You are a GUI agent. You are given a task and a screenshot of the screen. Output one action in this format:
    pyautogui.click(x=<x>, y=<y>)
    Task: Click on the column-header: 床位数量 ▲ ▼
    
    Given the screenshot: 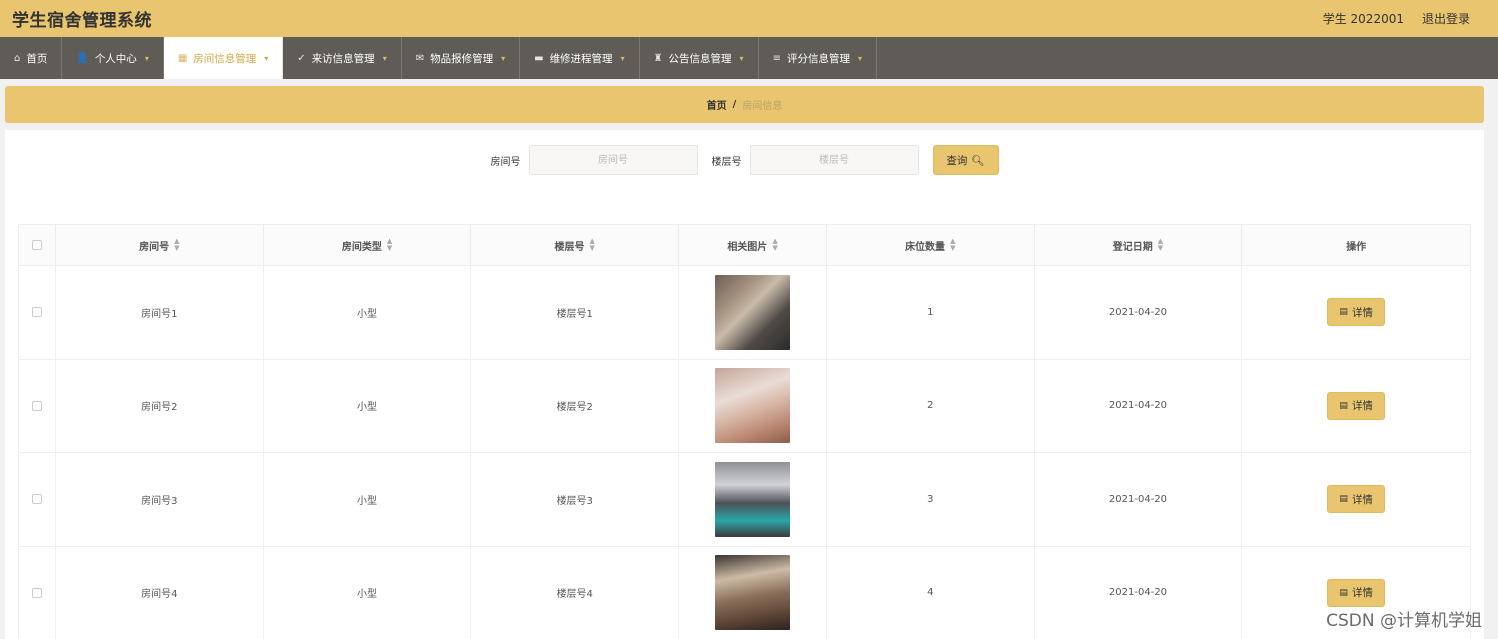 What is the action you would take?
    pyautogui.click(x=931, y=245)
    